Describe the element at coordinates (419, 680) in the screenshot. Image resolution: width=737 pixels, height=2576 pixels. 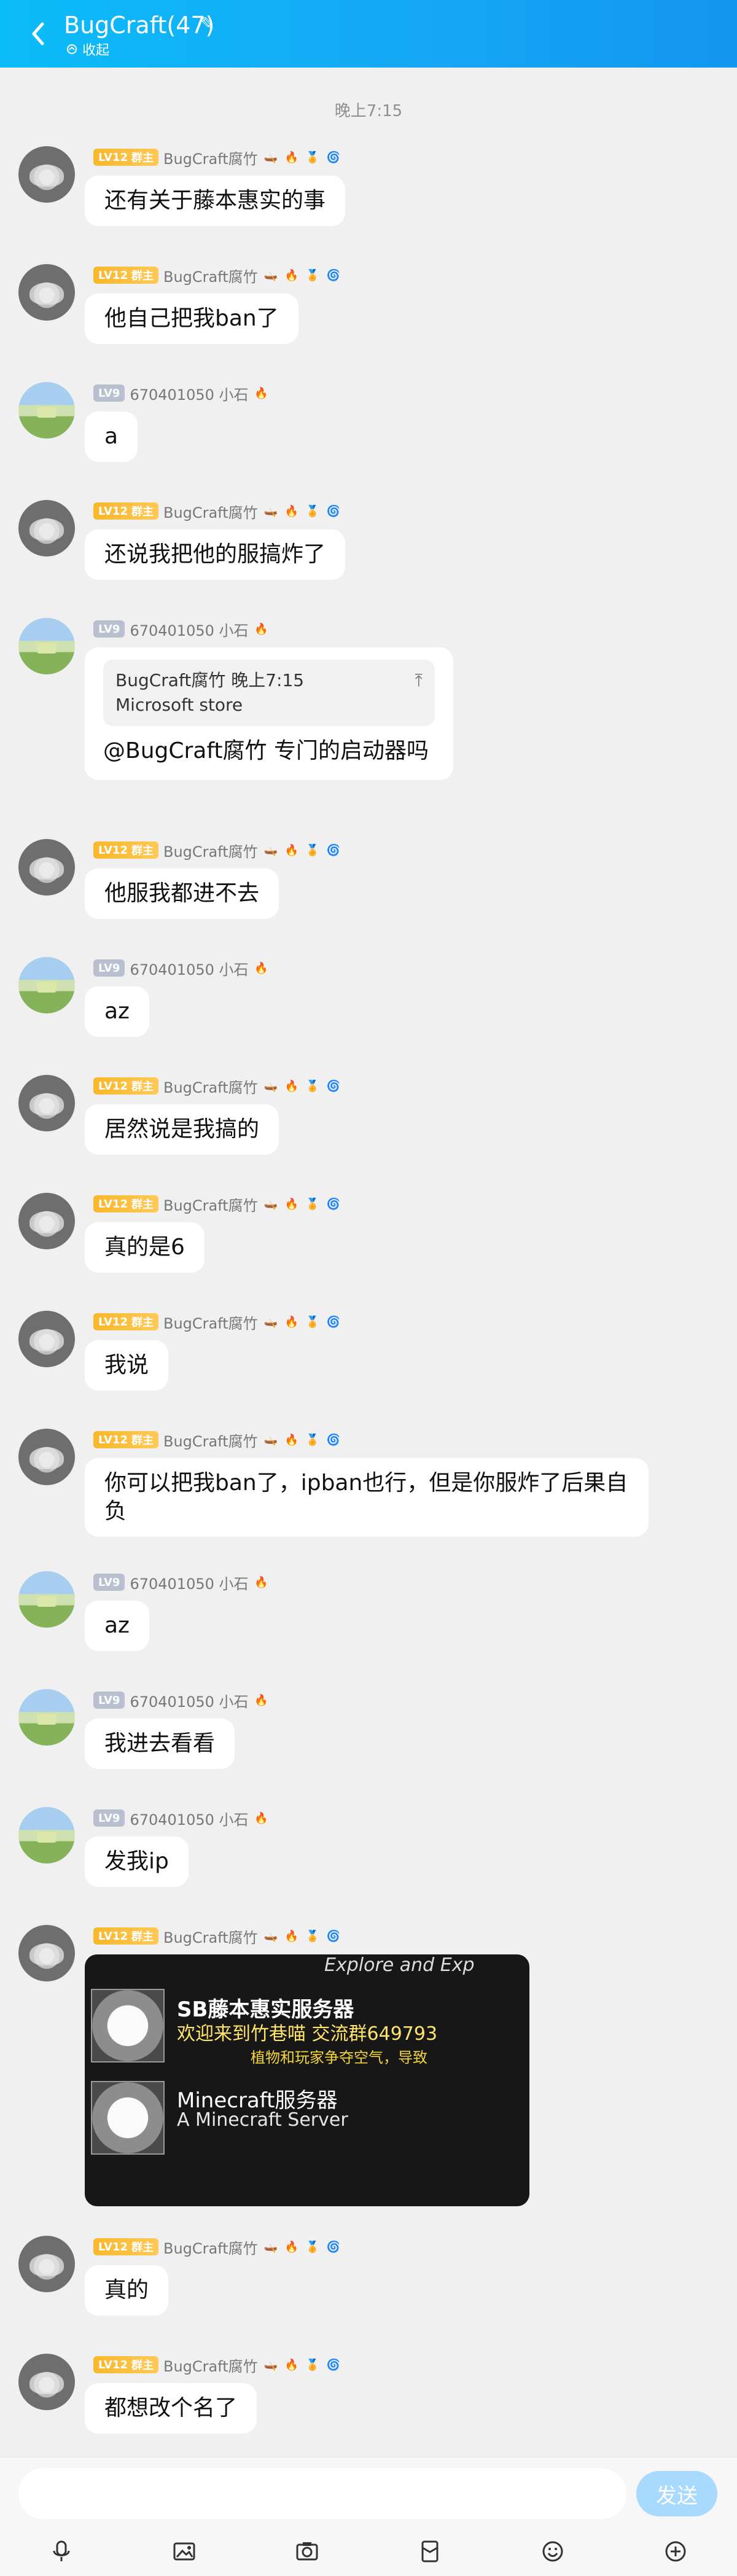
I see `jump-to-icon: ⤒` at that location.